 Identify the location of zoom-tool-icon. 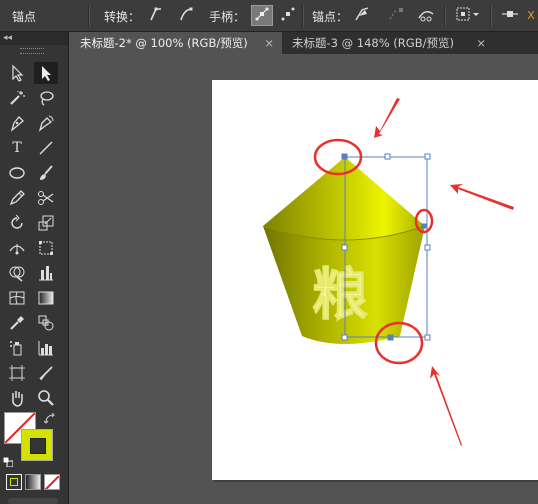
(46, 398).